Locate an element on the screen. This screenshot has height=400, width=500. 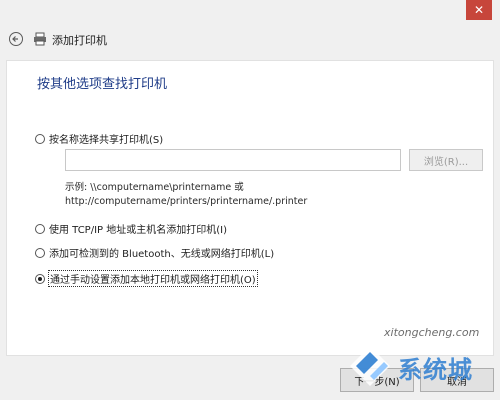
option-label: 添加可检测到的 Bluetooth、无线或网络打印机(L) is located at coordinates (162, 254).